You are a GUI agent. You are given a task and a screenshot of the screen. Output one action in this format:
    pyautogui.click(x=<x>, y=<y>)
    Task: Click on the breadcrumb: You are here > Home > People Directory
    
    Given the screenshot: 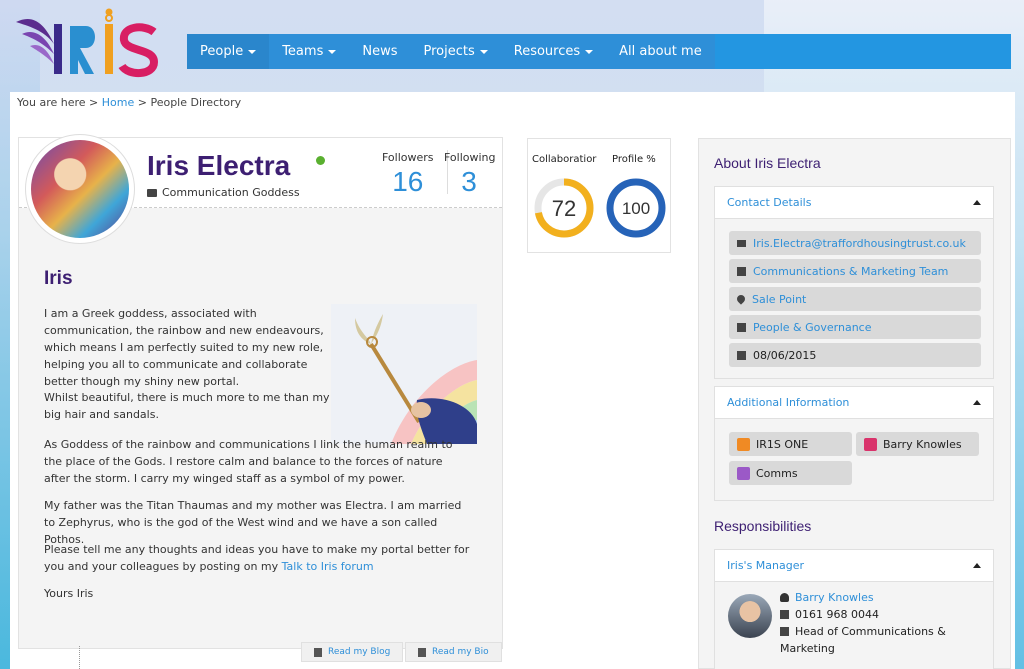 What is the action you would take?
    pyautogui.click(x=129, y=102)
    